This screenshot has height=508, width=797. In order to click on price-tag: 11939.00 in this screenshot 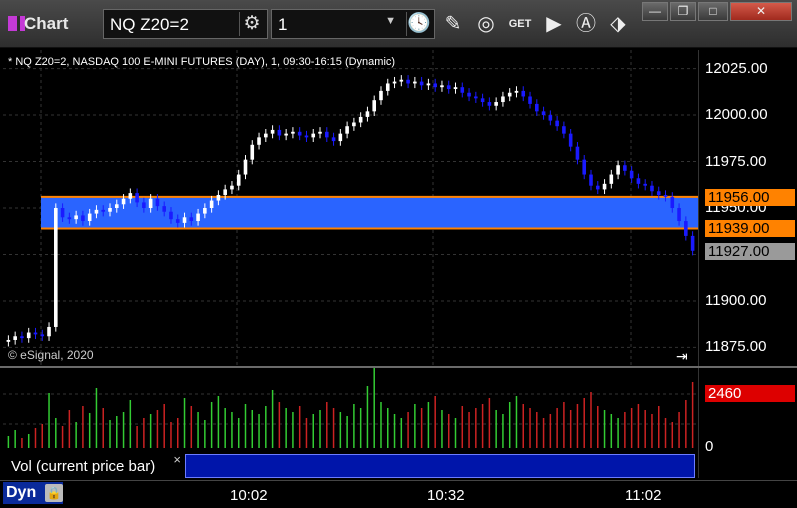, I will do `click(750, 229)`.